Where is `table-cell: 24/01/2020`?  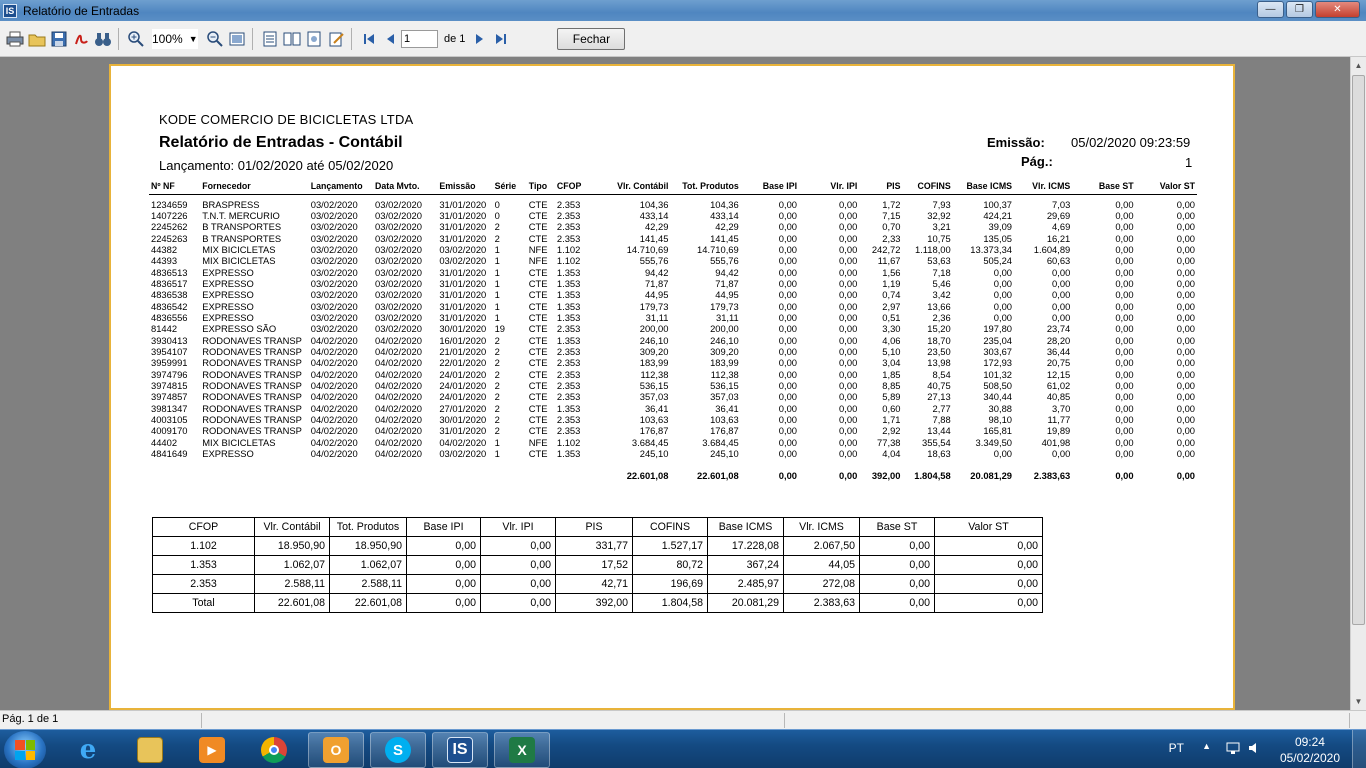
table-cell: 24/01/2020 is located at coordinates (463, 385).